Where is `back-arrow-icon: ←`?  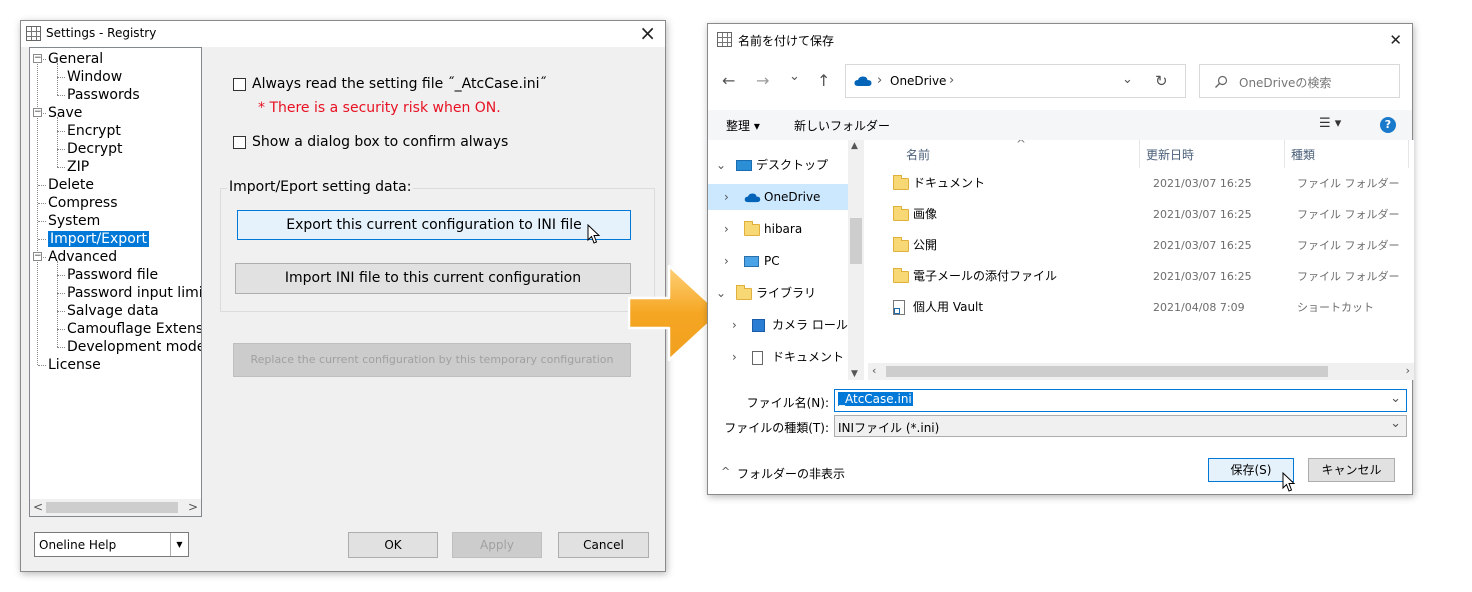 back-arrow-icon: ← is located at coordinates (728, 80).